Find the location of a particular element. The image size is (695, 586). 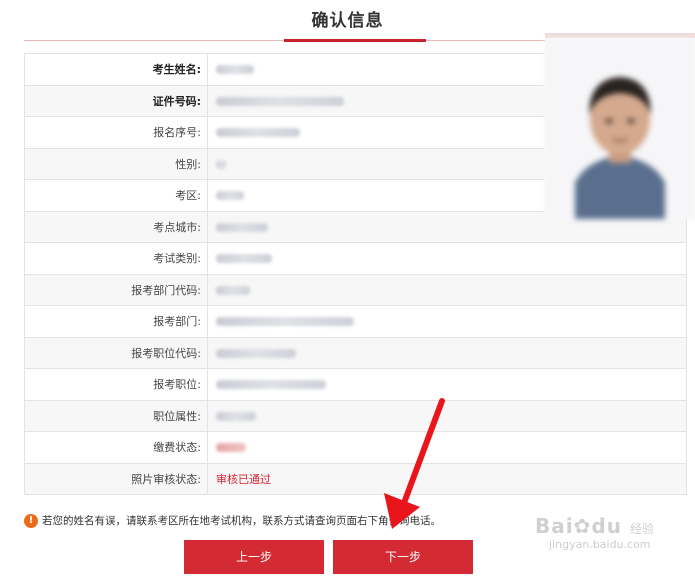

table-row: 报考部门: is located at coordinates (355, 321).